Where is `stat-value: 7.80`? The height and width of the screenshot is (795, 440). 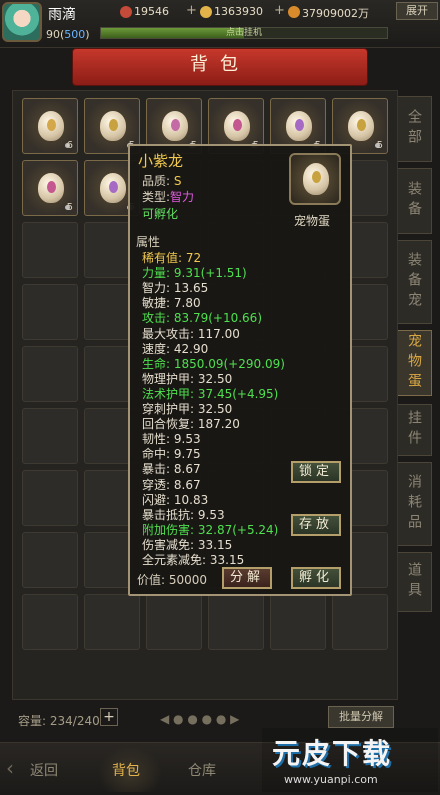 stat-value: 7.80 is located at coordinates (187, 303).